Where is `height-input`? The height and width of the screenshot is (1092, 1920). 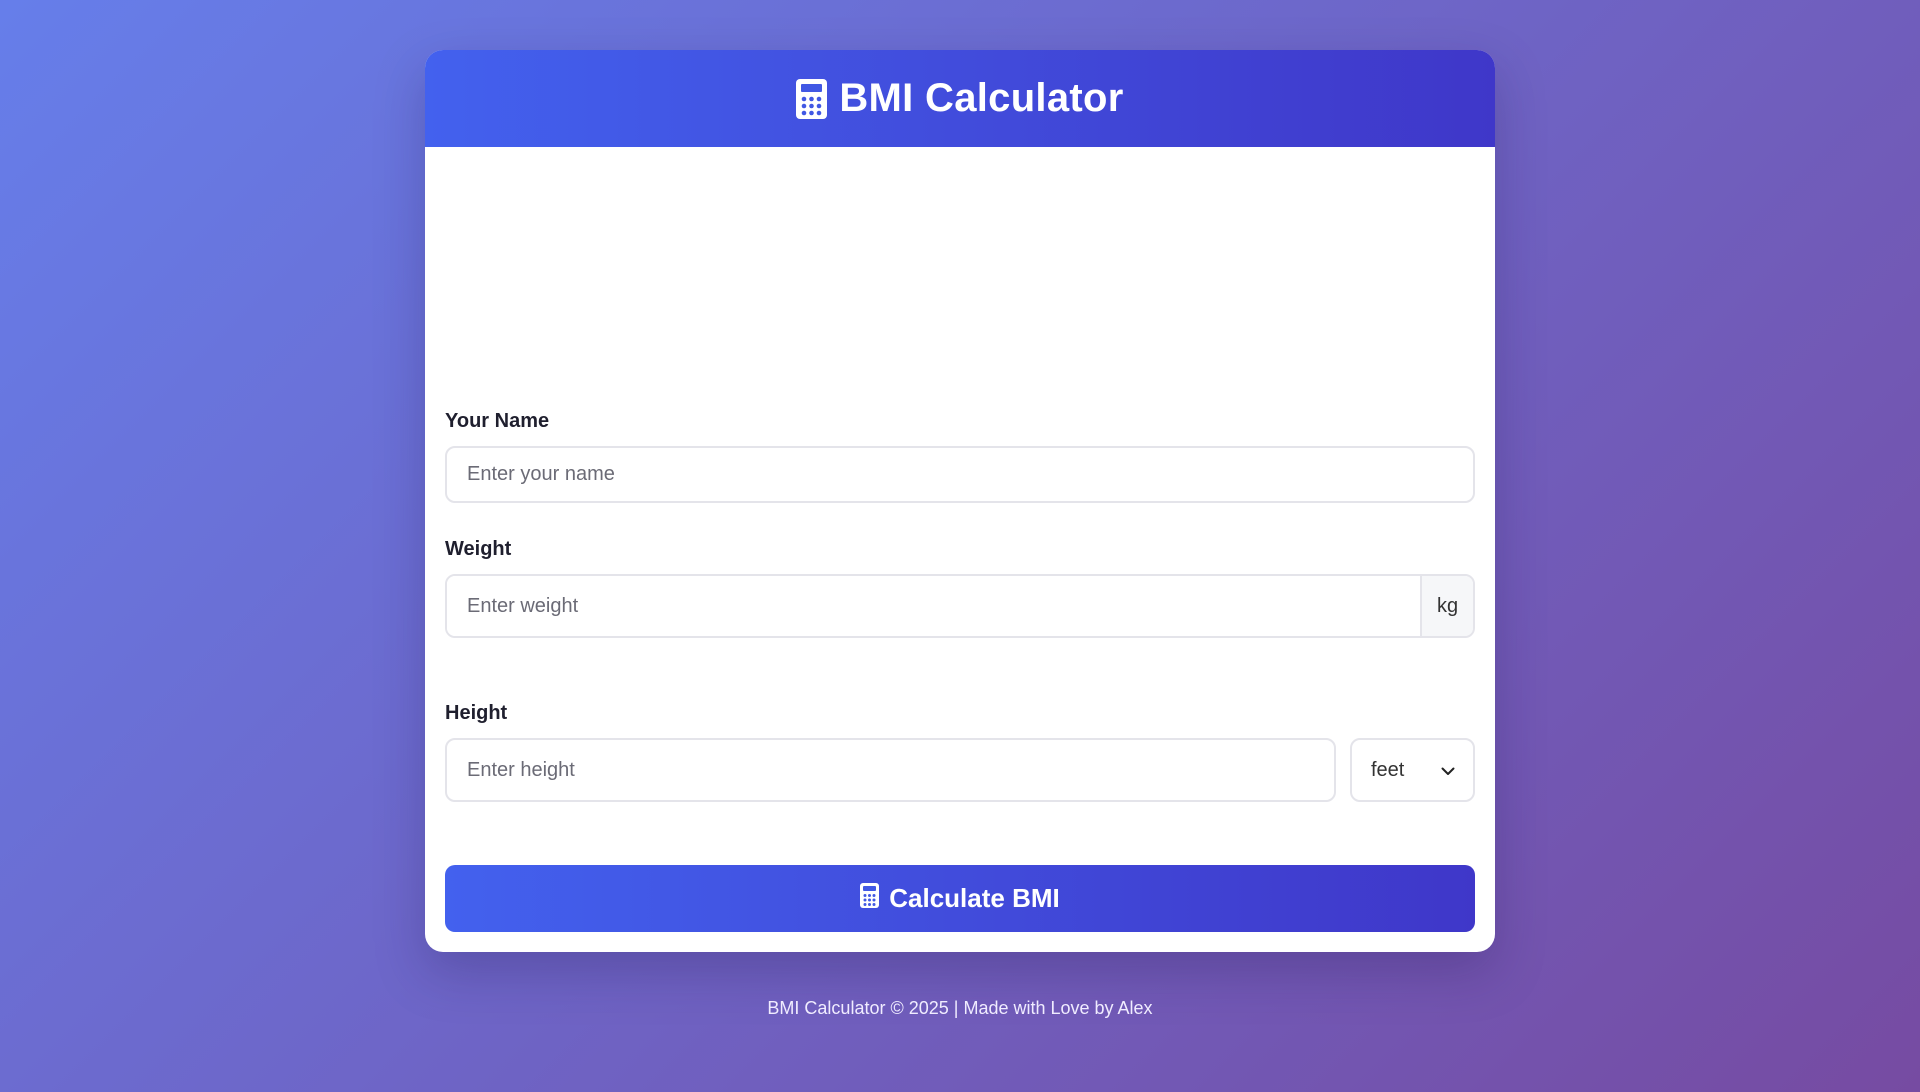 height-input is located at coordinates (890, 770).